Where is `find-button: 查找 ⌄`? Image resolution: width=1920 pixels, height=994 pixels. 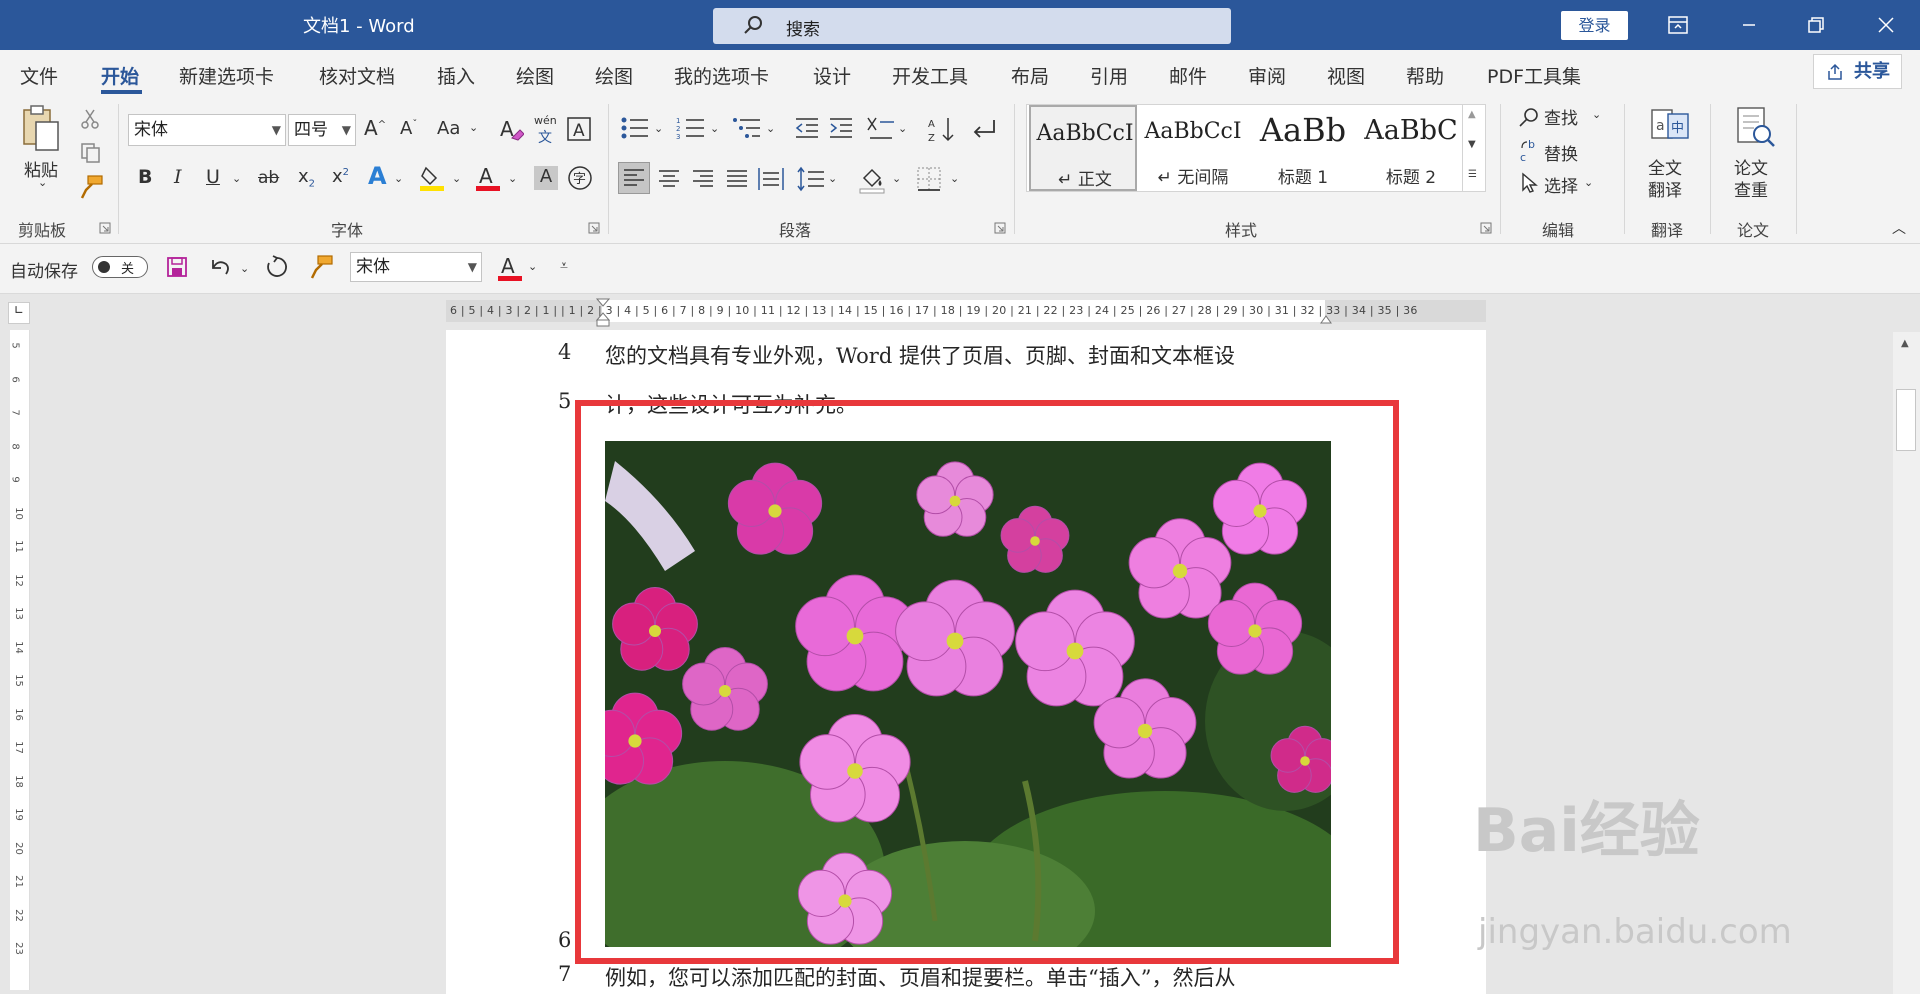
find-button: 查找 ⌄ is located at coordinates (1562, 117).